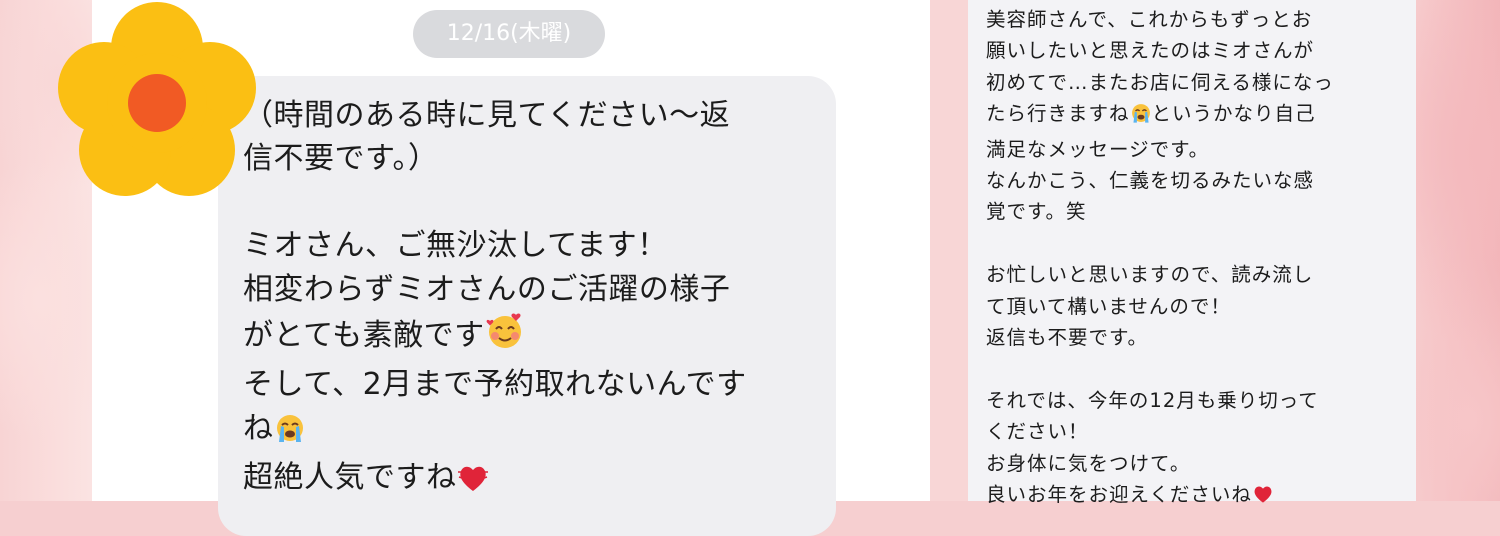 The image size is (1500, 536). What do you see at coordinates (1149, 19) in the screenshot?
I see `message-line: 美容師さんで、これからもずっとお` at bounding box center [1149, 19].